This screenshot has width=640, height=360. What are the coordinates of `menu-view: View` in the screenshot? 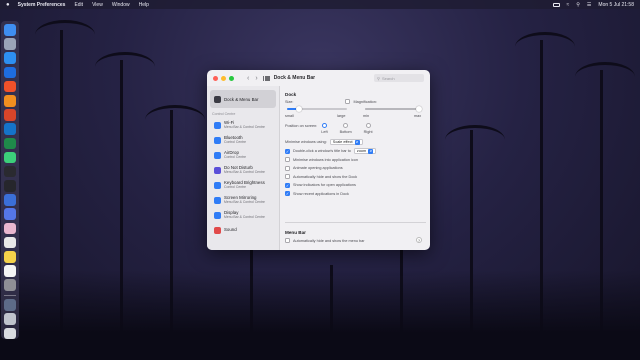 It's located at (97, 5).